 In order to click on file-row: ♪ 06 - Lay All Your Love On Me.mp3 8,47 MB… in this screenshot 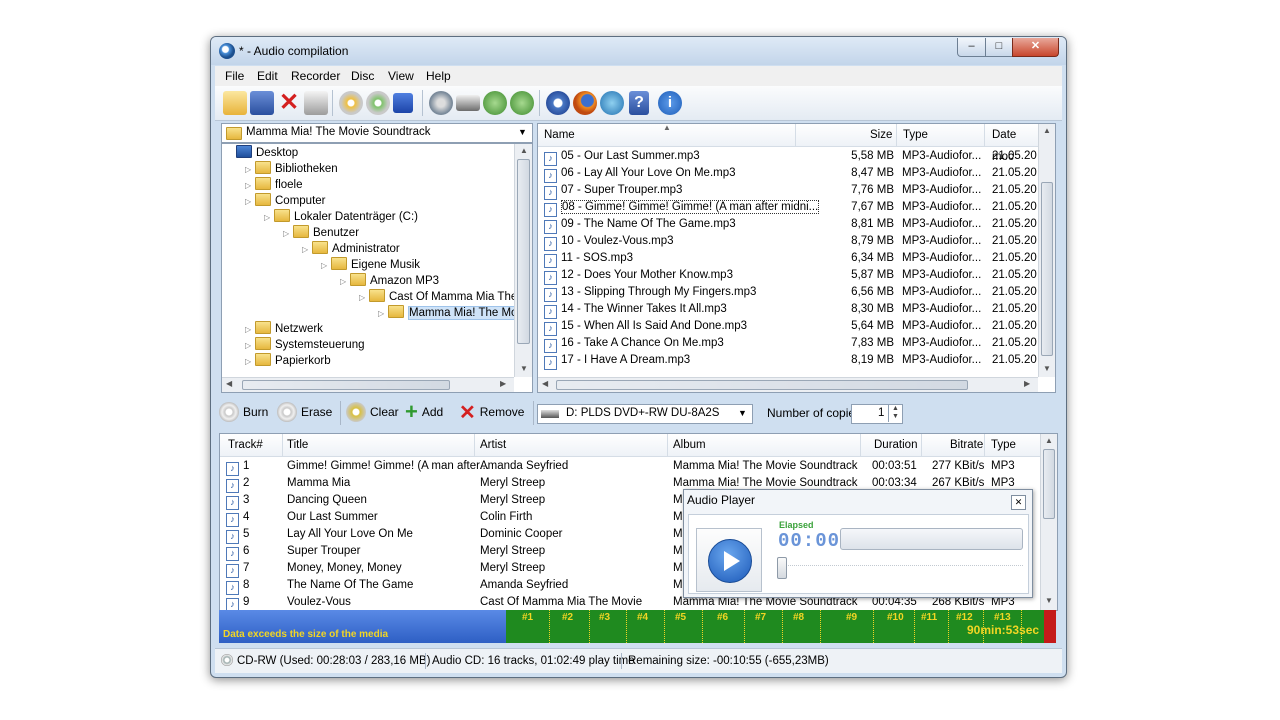, I will do `click(788, 174)`.